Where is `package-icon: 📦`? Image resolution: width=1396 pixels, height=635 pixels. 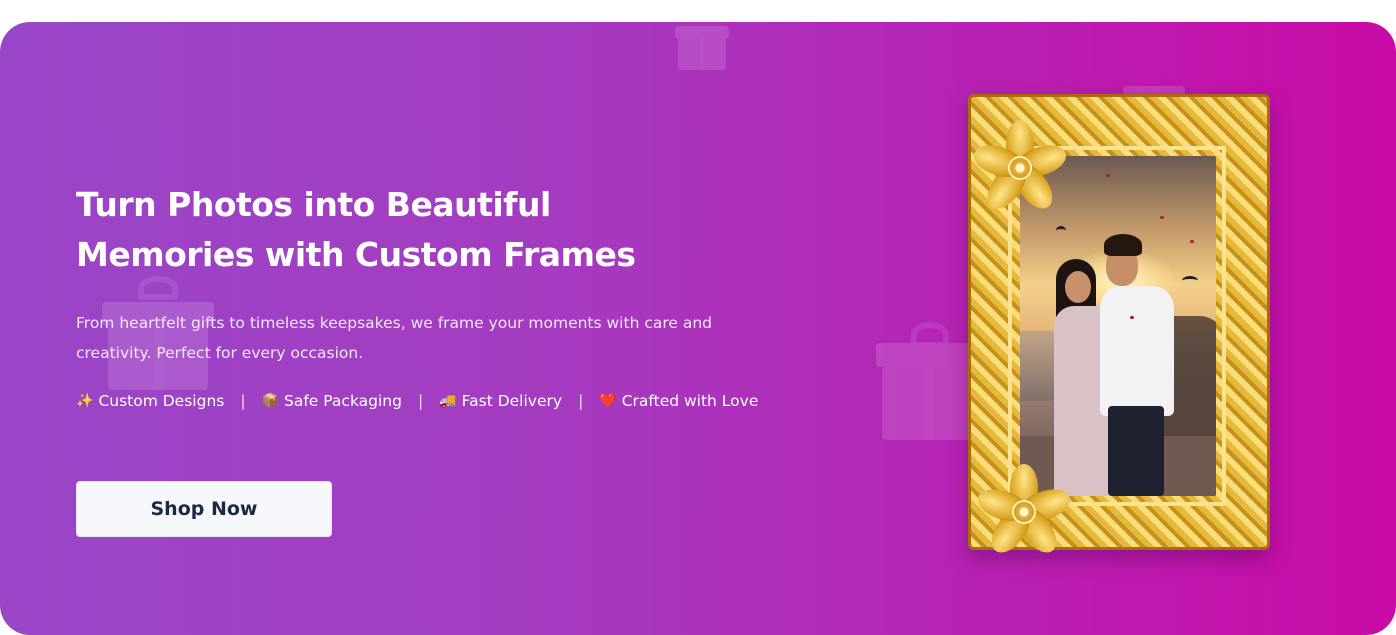 package-icon: 📦 is located at coordinates (270, 401).